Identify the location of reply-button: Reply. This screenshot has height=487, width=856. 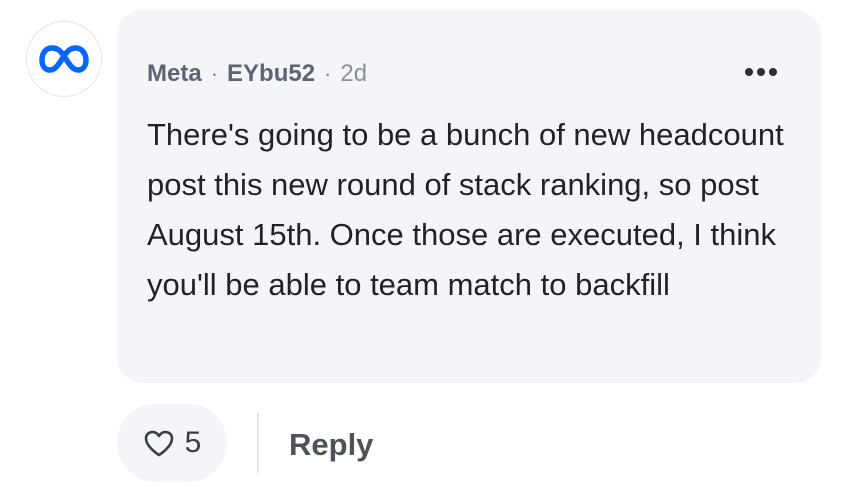
(331, 445).